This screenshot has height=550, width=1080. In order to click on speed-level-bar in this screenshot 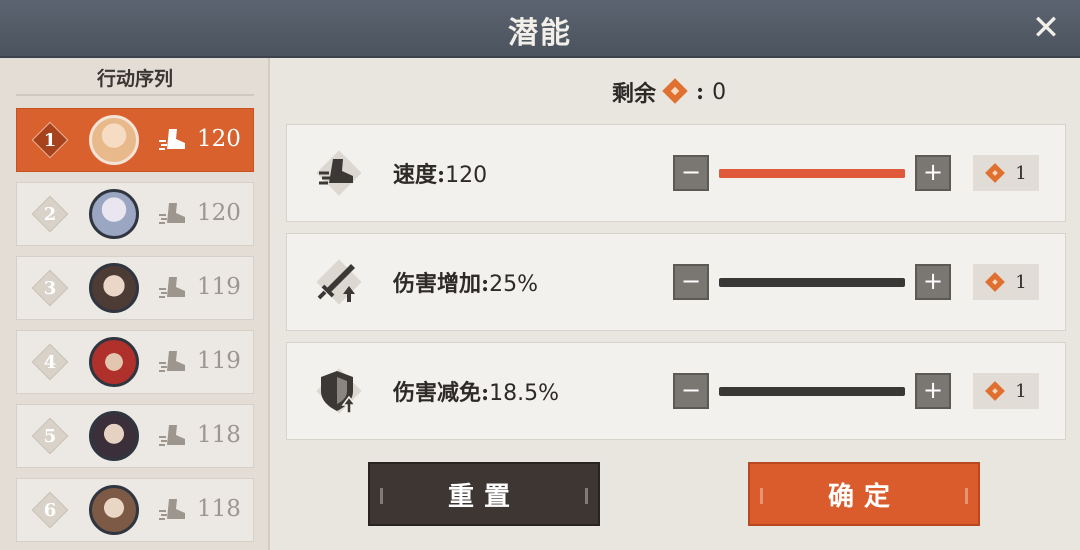, I will do `click(812, 173)`.